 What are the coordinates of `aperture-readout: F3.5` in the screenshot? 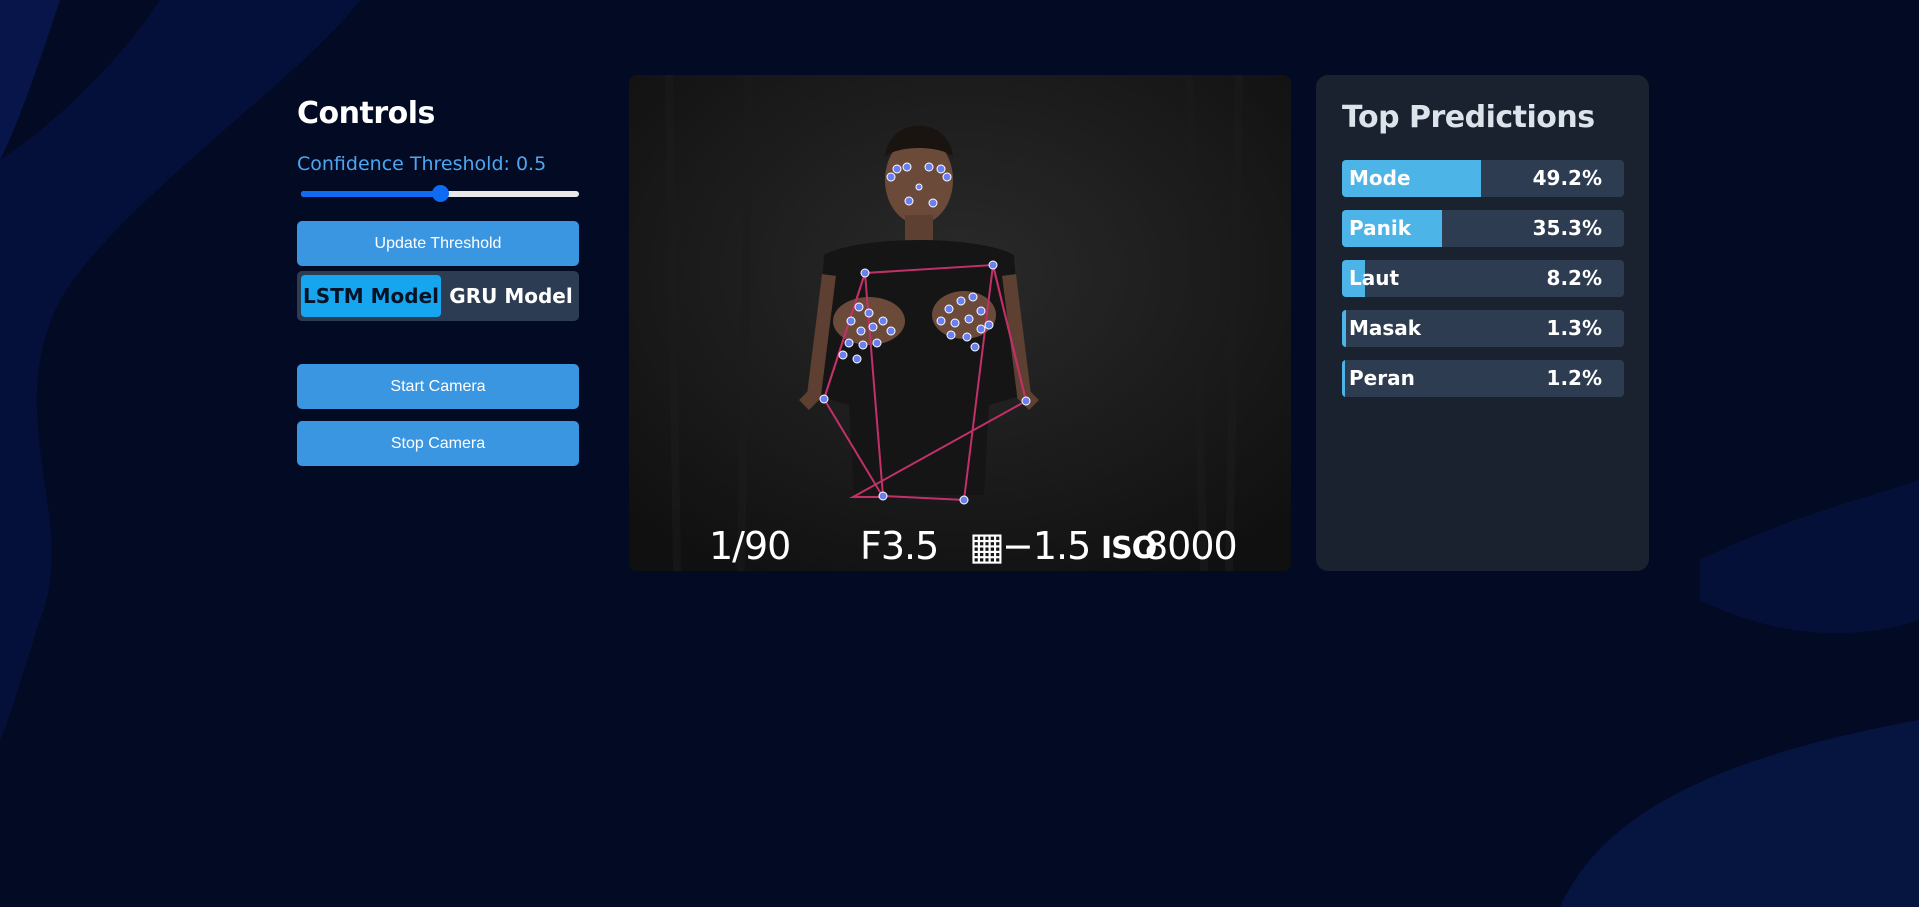 It's located at (899, 546).